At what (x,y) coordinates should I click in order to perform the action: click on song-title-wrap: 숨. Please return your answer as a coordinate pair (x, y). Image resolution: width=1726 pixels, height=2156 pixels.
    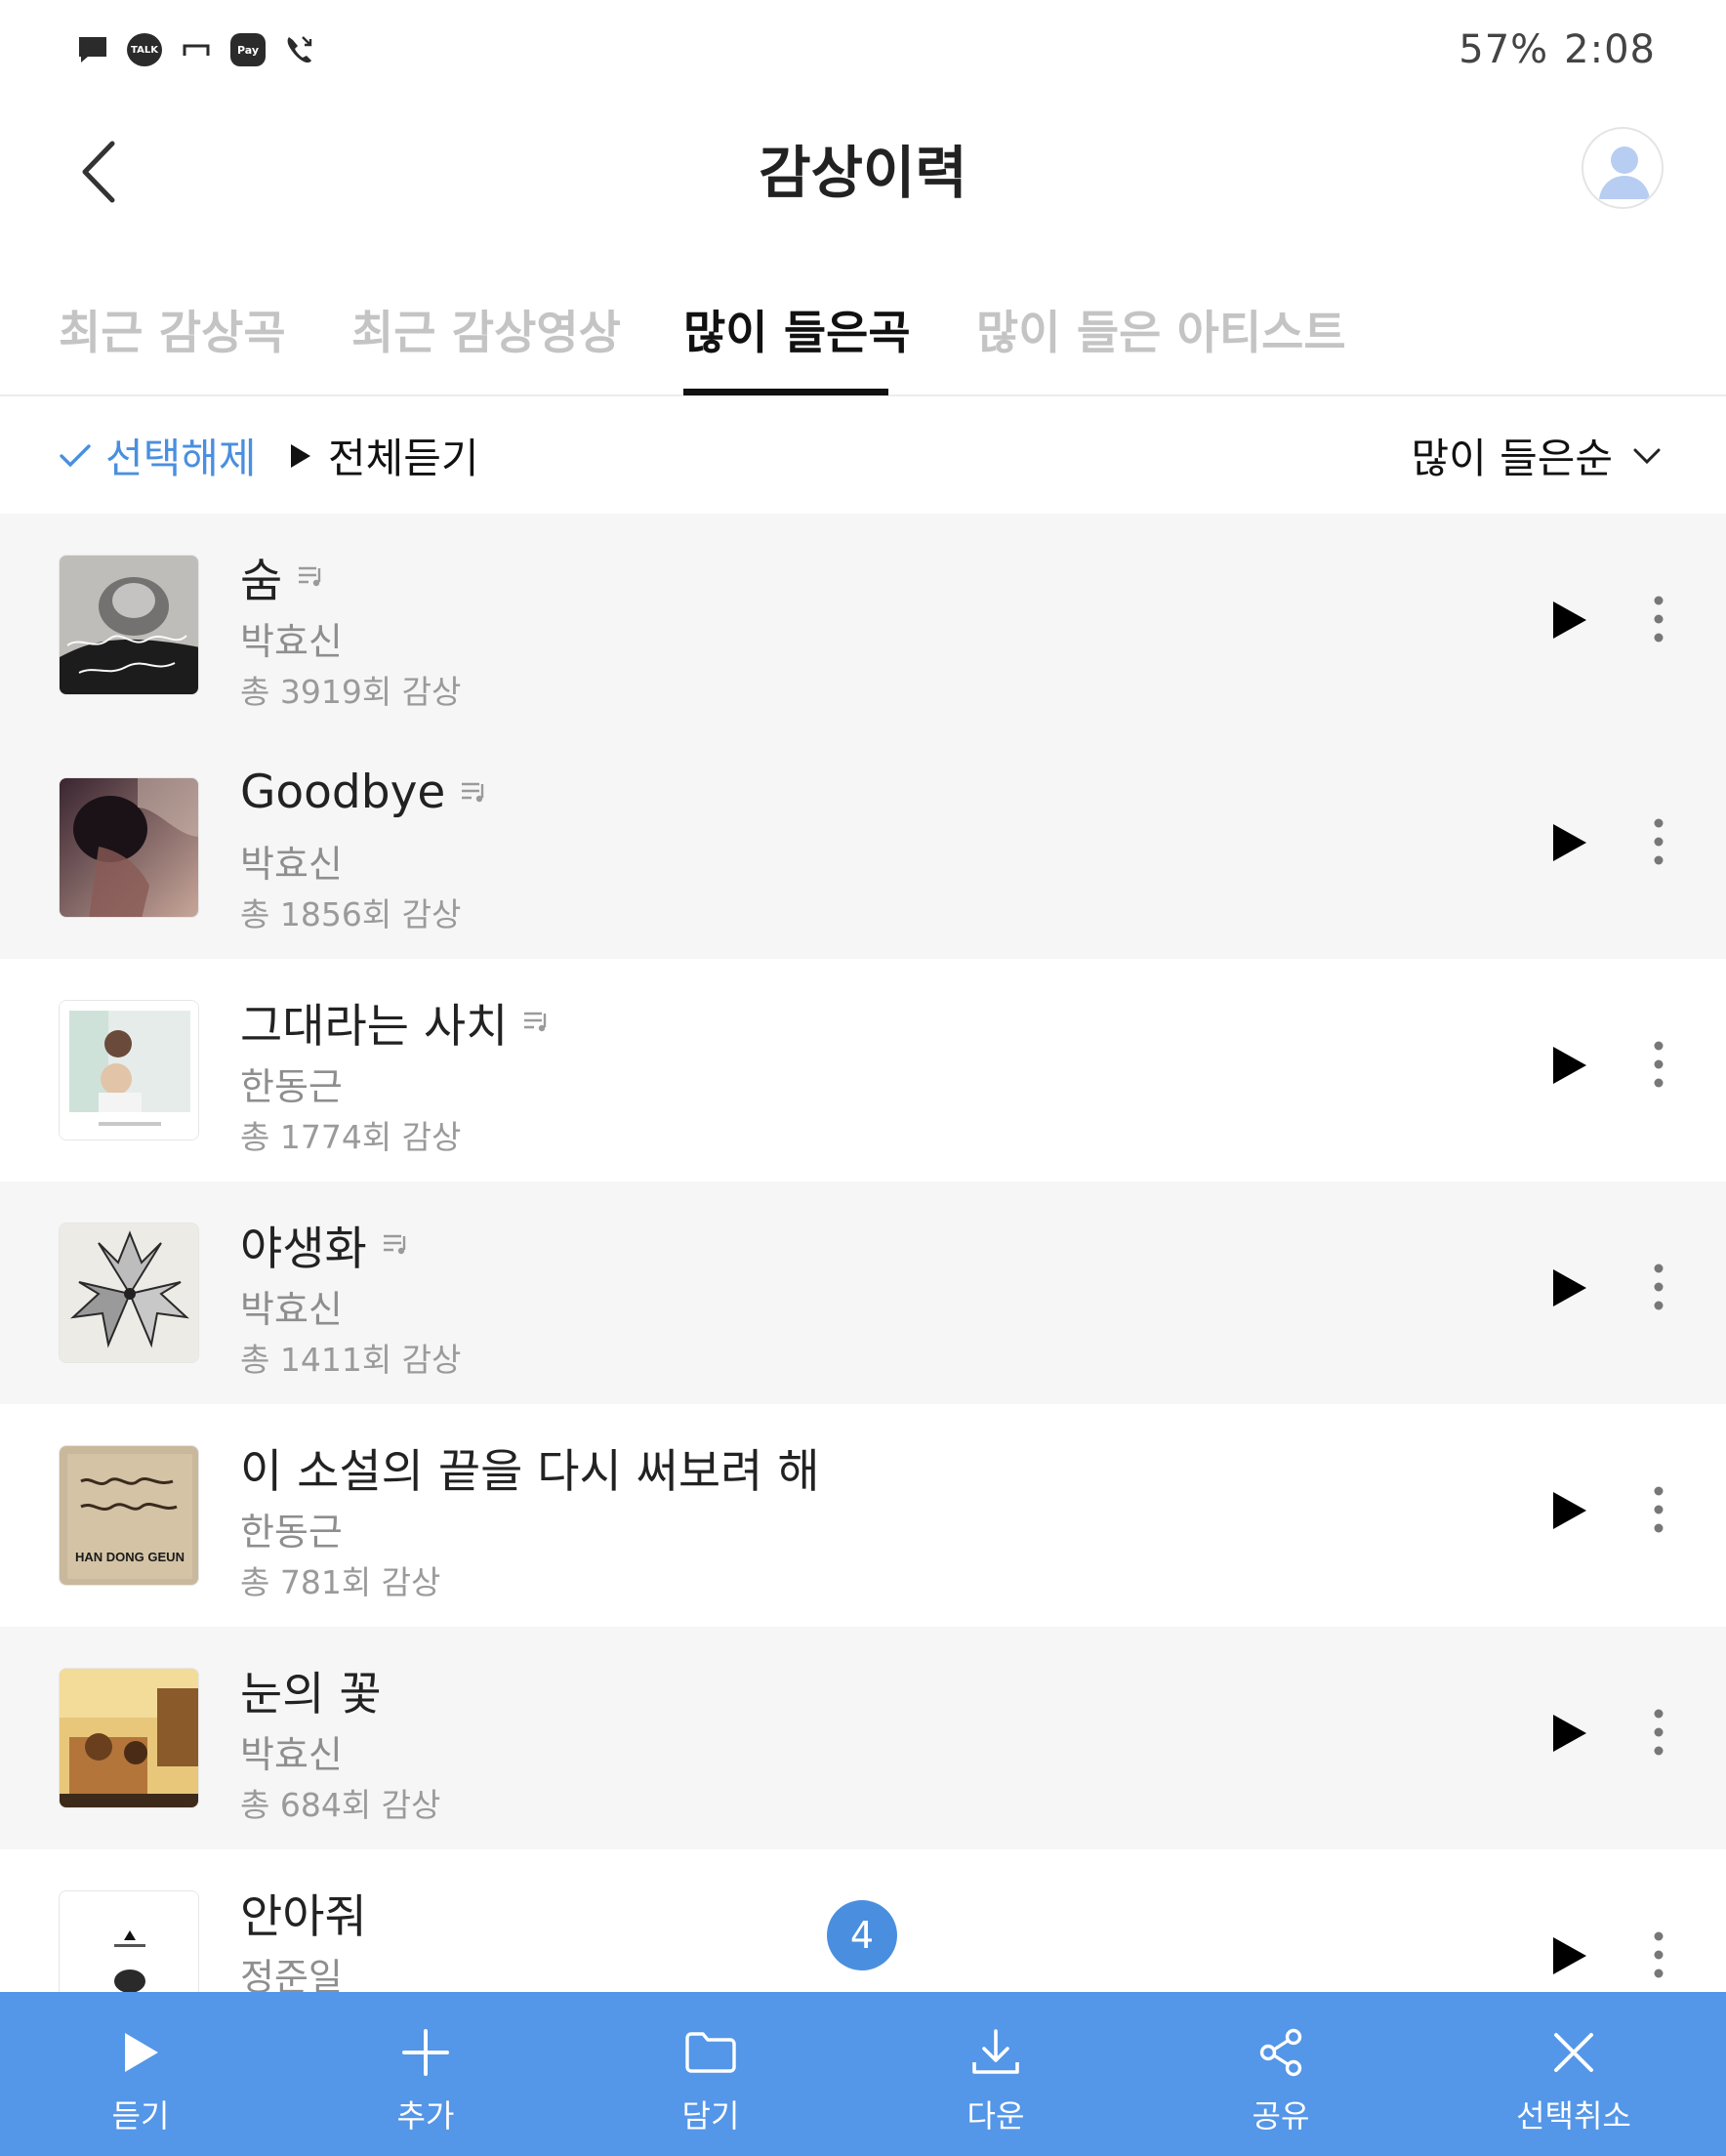
    Looking at the image, I should click on (282, 576).